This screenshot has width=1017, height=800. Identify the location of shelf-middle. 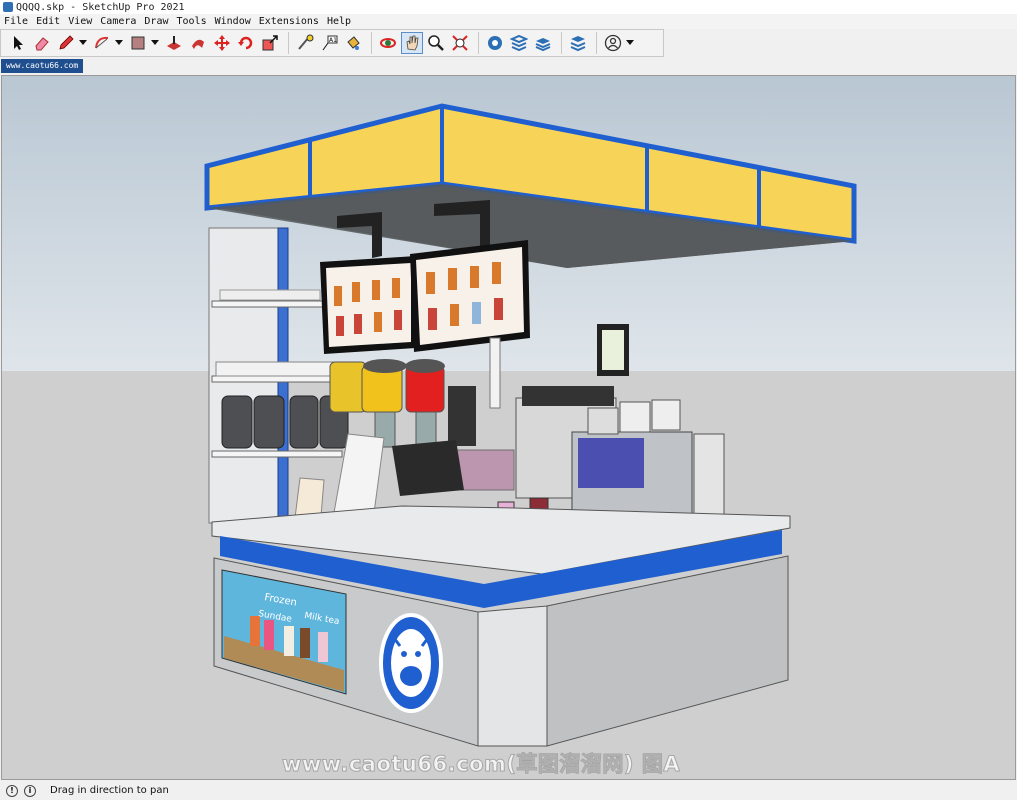
(277, 379).